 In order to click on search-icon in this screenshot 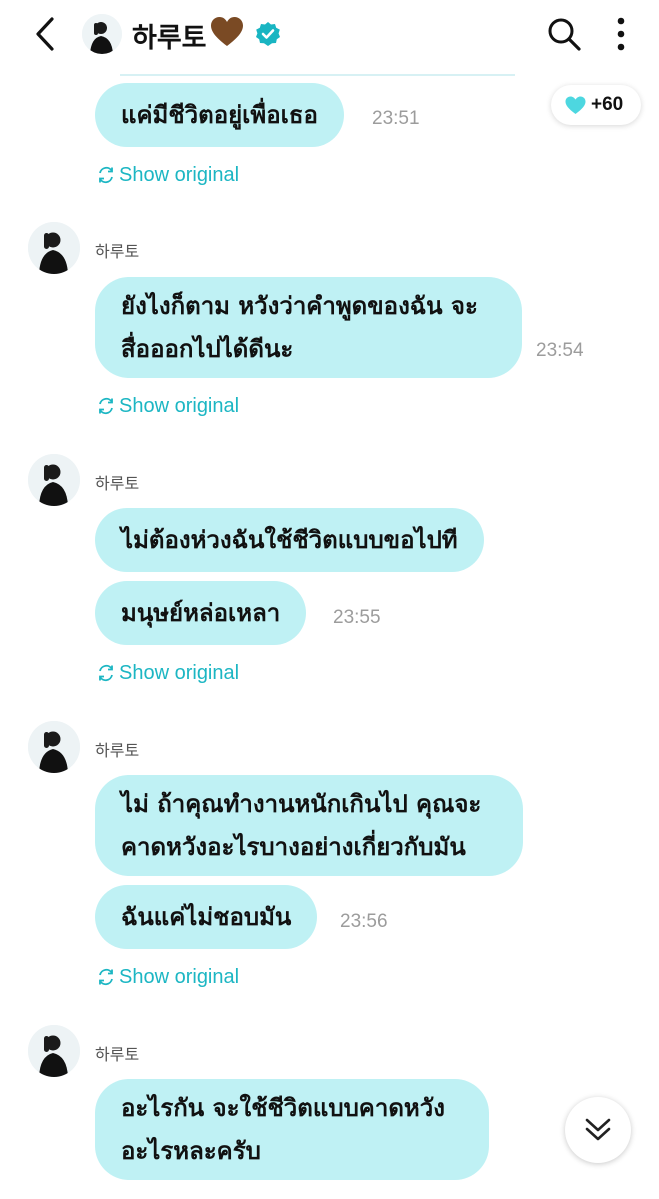, I will do `click(564, 34)`.